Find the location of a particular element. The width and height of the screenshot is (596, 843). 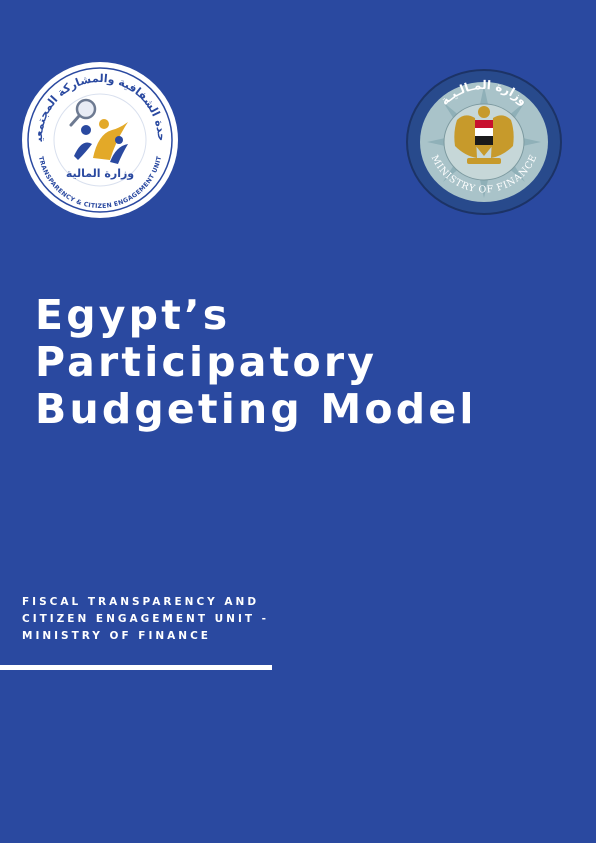

logo-left-arabic-center: وزارة المالية is located at coordinates (100, 173).